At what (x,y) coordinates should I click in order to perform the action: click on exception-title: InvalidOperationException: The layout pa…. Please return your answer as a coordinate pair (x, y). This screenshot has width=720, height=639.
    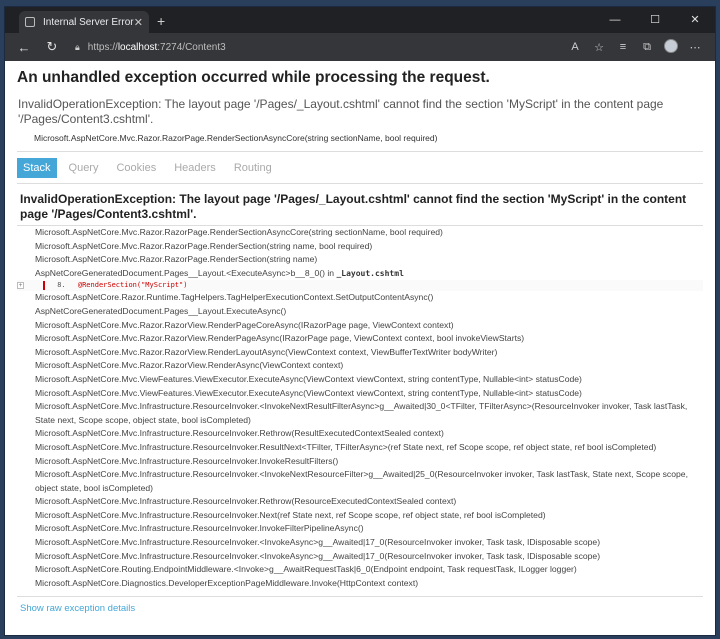
    Looking at the image, I should click on (353, 206).